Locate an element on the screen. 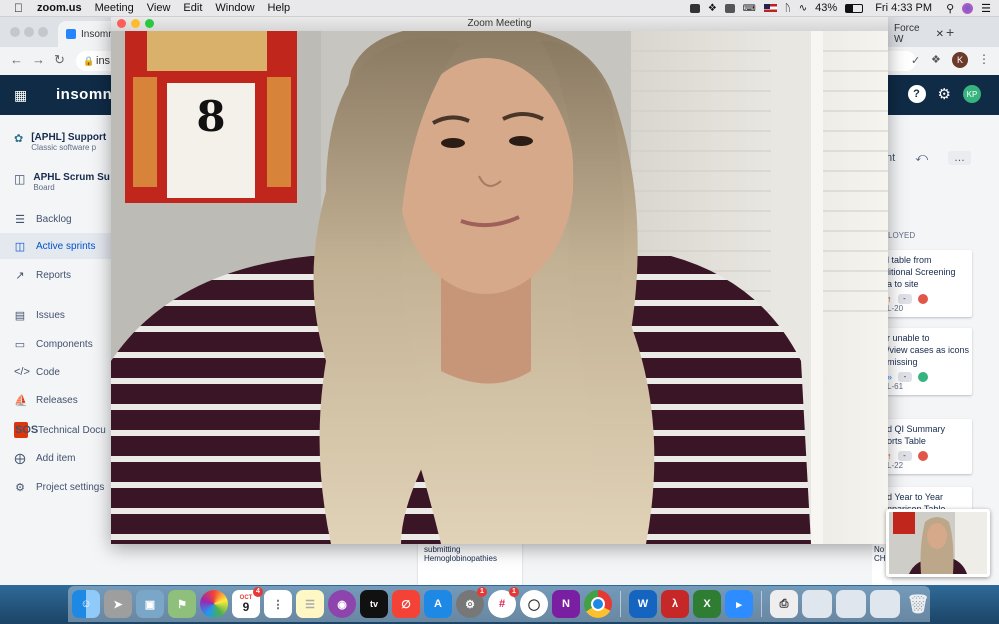  browser-menu-icon: ⋮ is located at coordinates (984, 59).